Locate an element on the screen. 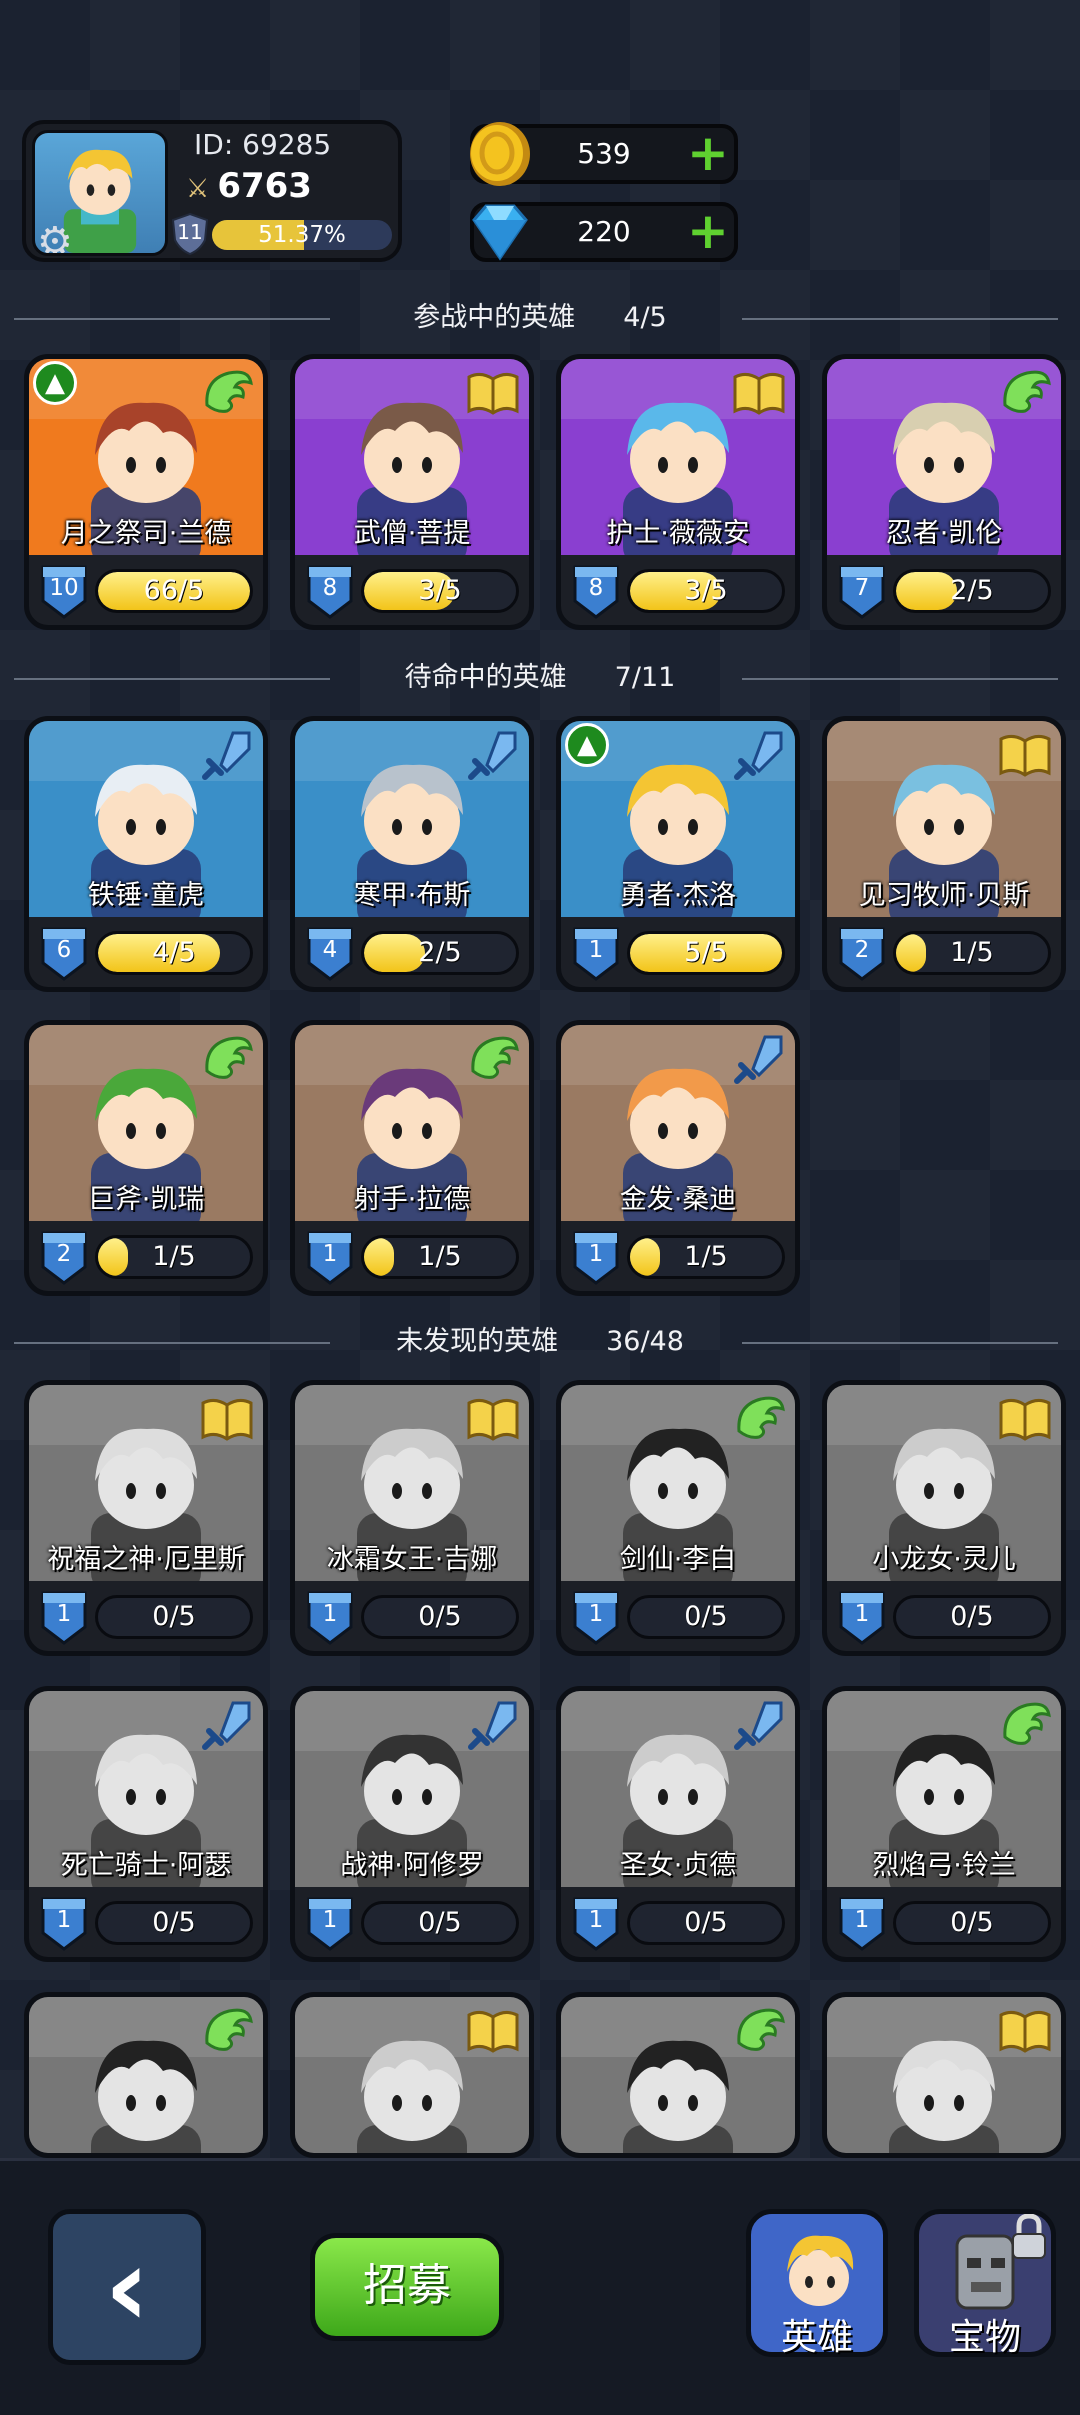 The width and height of the screenshot is (1080, 2415). hero-card: 小龙女·灵儿 1 0/5 is located at coordinates (944, 1518).